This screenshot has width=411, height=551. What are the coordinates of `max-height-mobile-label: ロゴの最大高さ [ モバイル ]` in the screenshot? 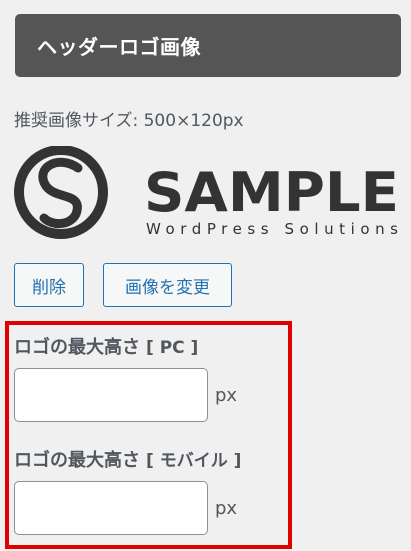 It's located at (127, 459).